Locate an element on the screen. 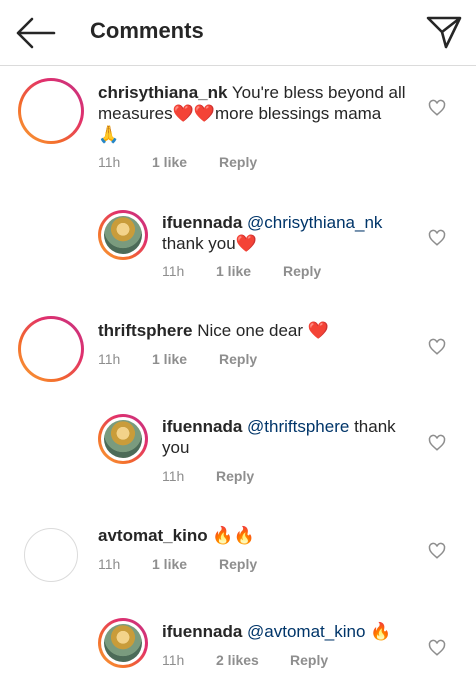 This screenshot has height=690, width=476. direct-send-icon is located at coordinates (444, 32).